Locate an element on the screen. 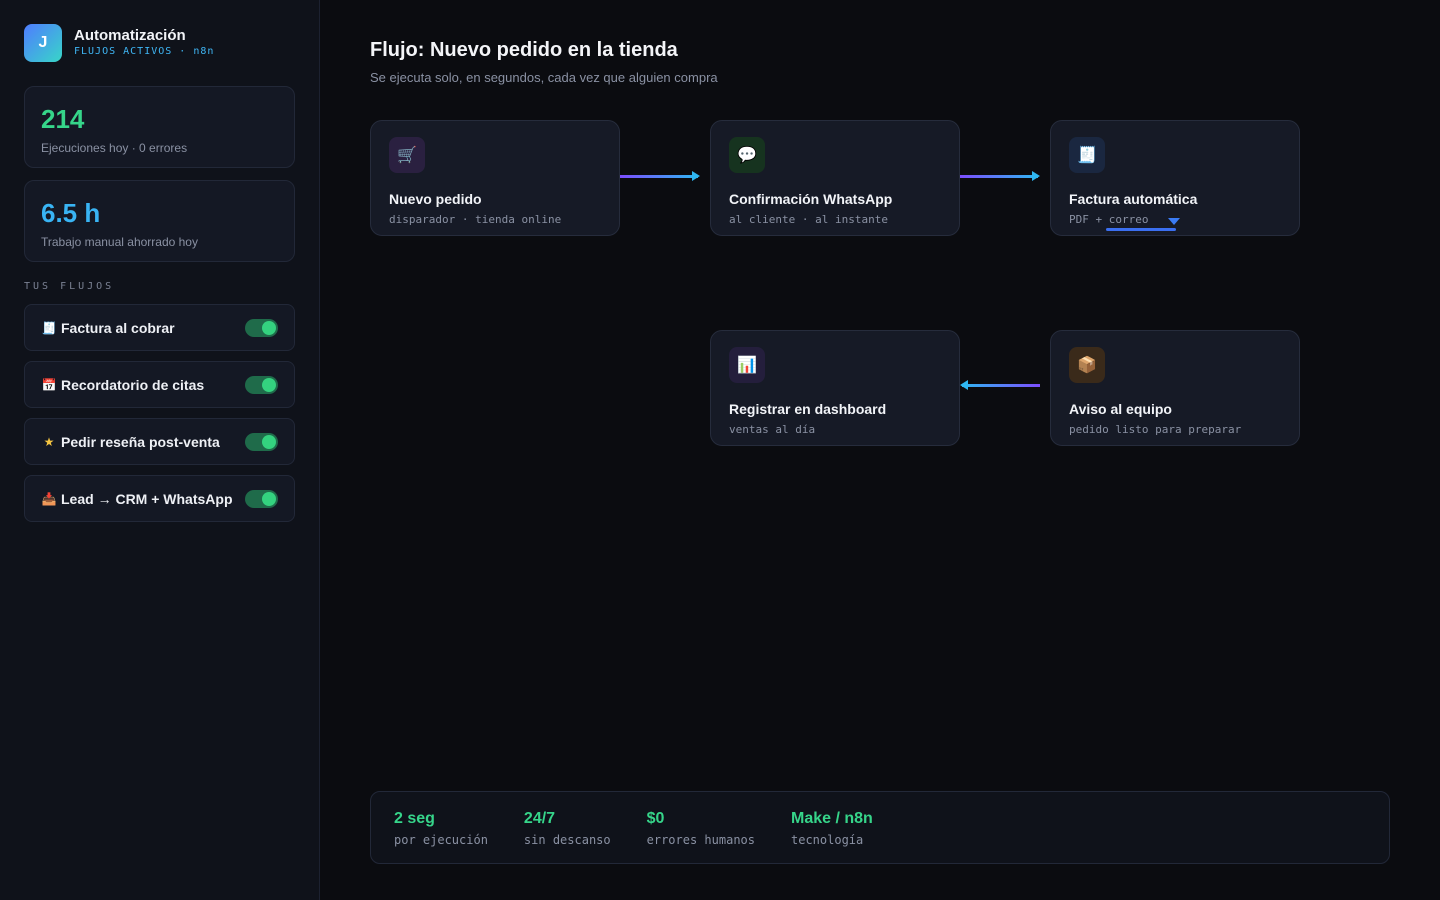 The height and width of the screenshot is (900, 1440). node-subtitle: disparador · tienda online is located at coordinates (475, 219).